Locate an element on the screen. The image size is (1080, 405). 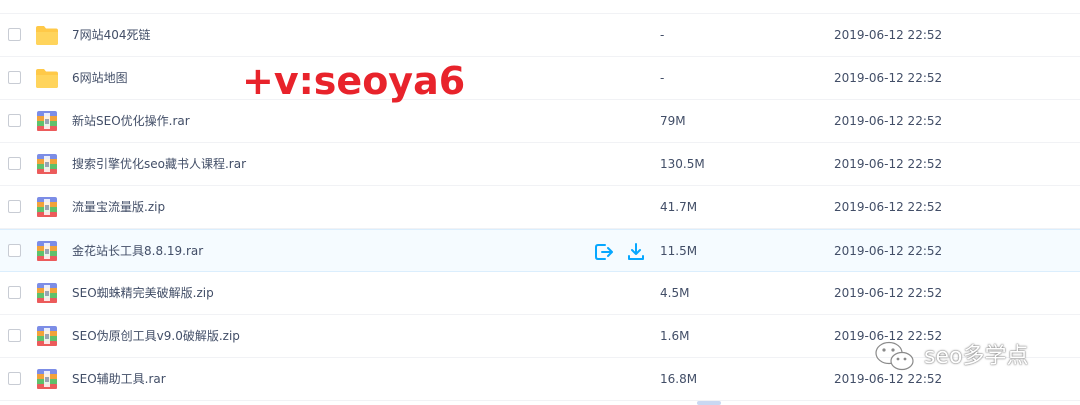
file-row-hovered: 金花站长工具8.8.19.rar 11.5M 2019-06-12 22:52 is located at coordinates (540, 250).